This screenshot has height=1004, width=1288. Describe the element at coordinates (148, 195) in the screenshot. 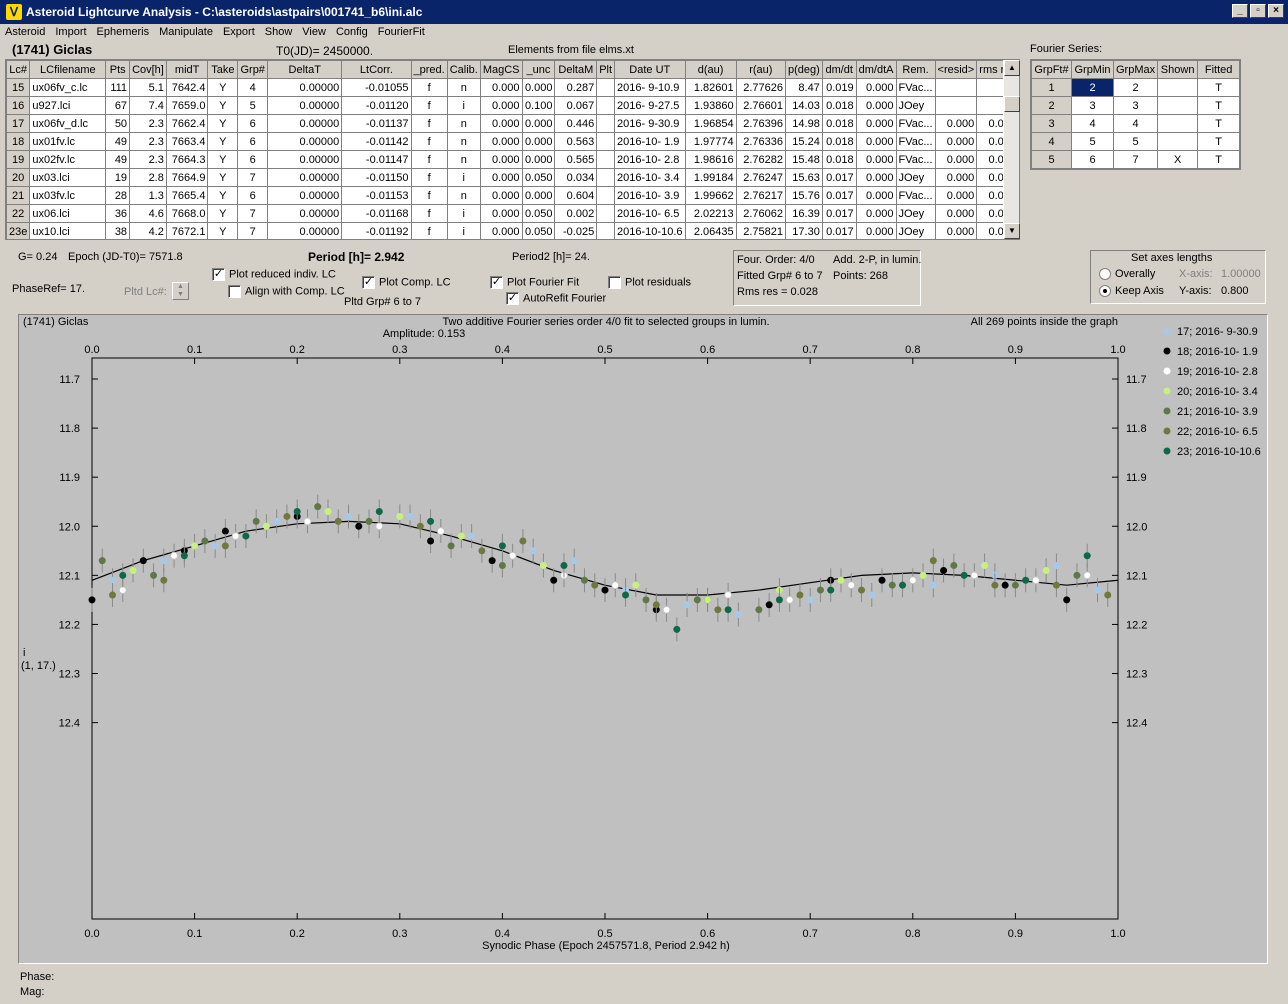

I see `table-cell: 1.3` at that location.